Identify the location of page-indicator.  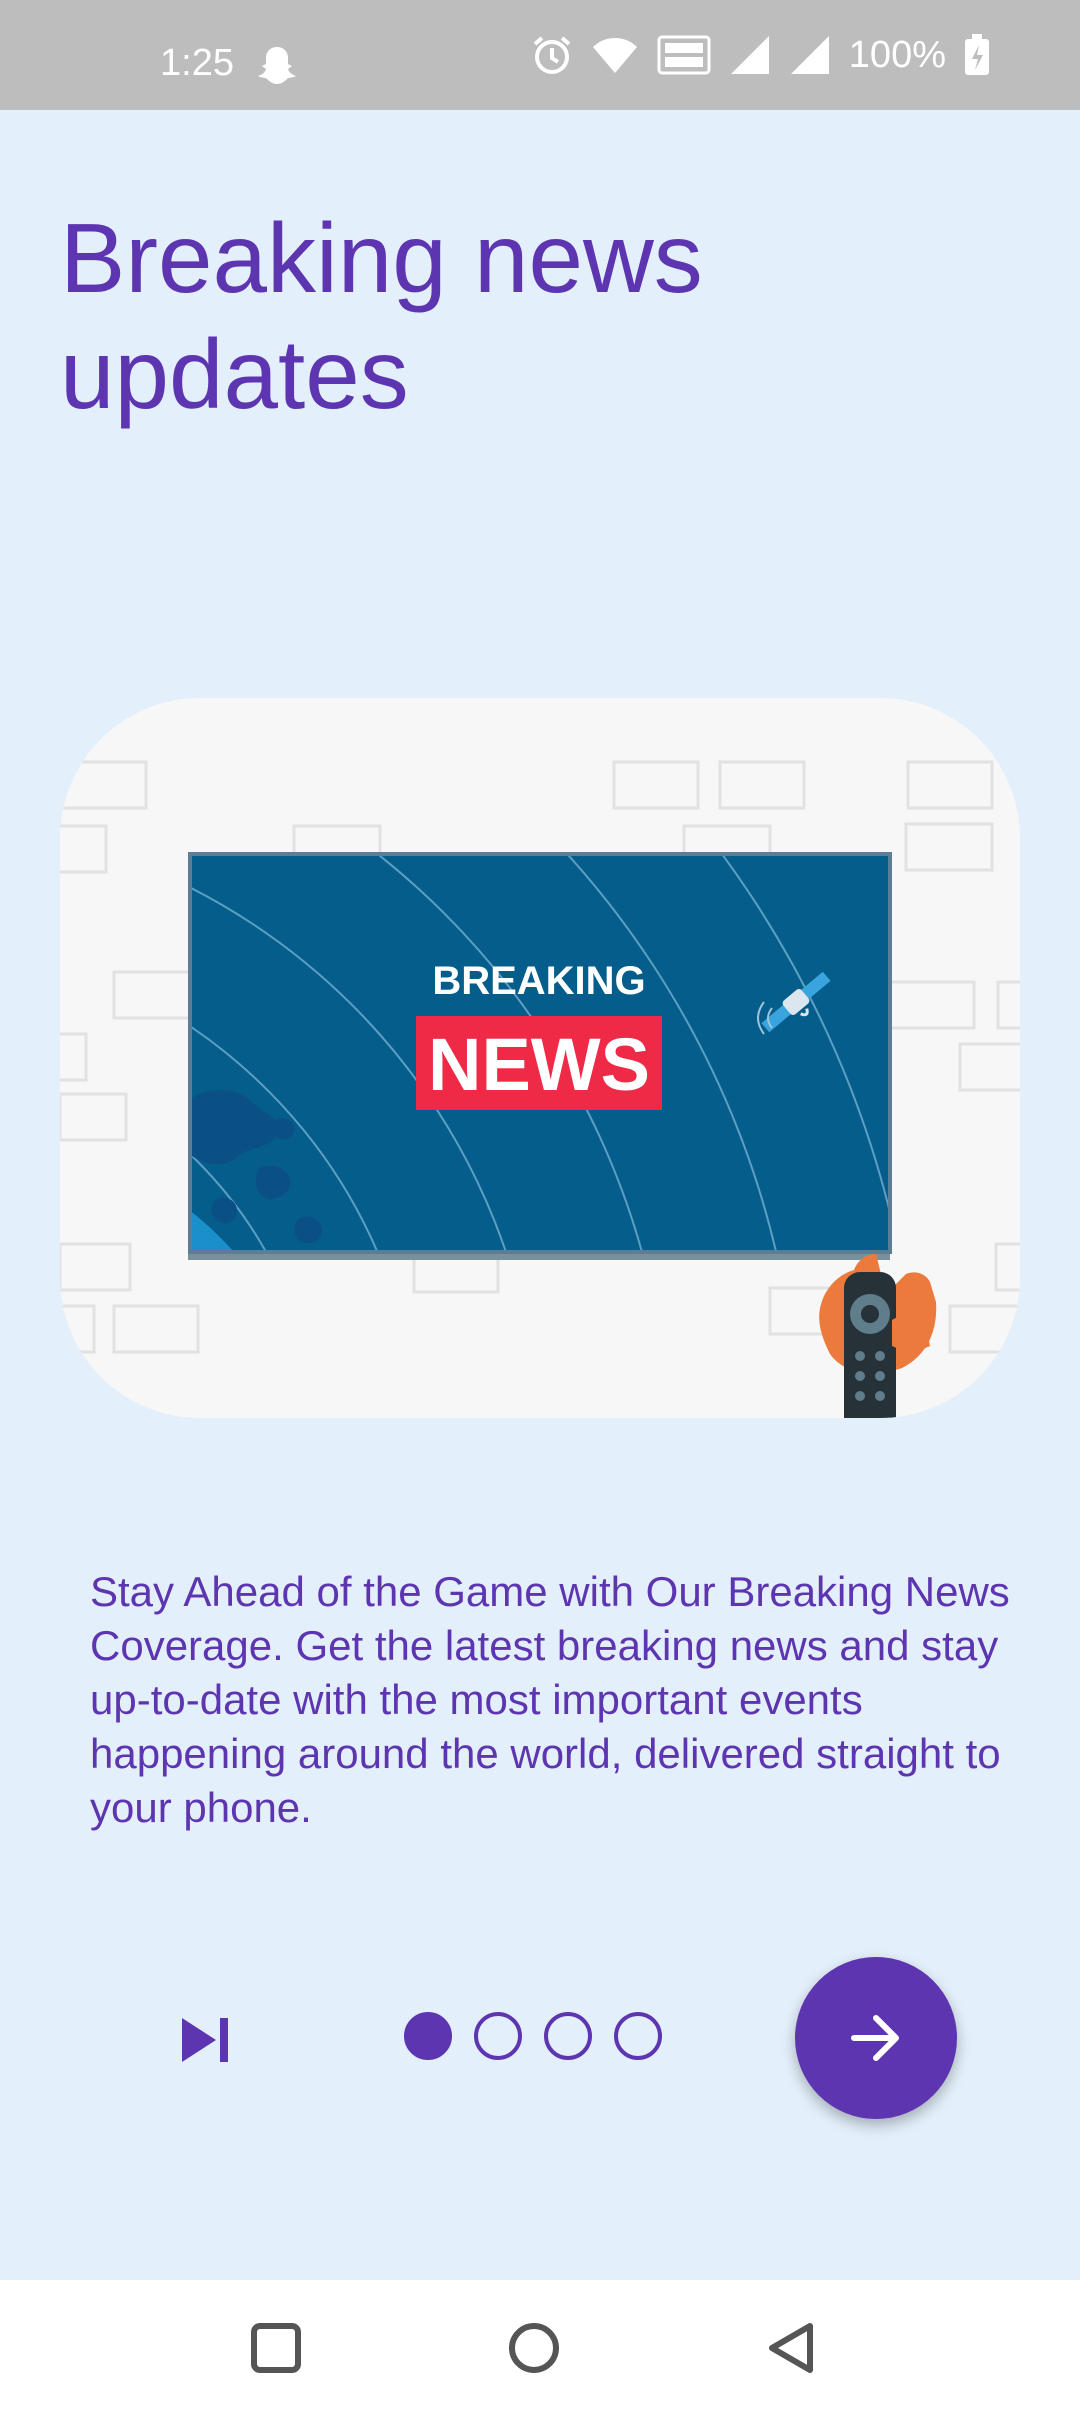
(533, 2036).